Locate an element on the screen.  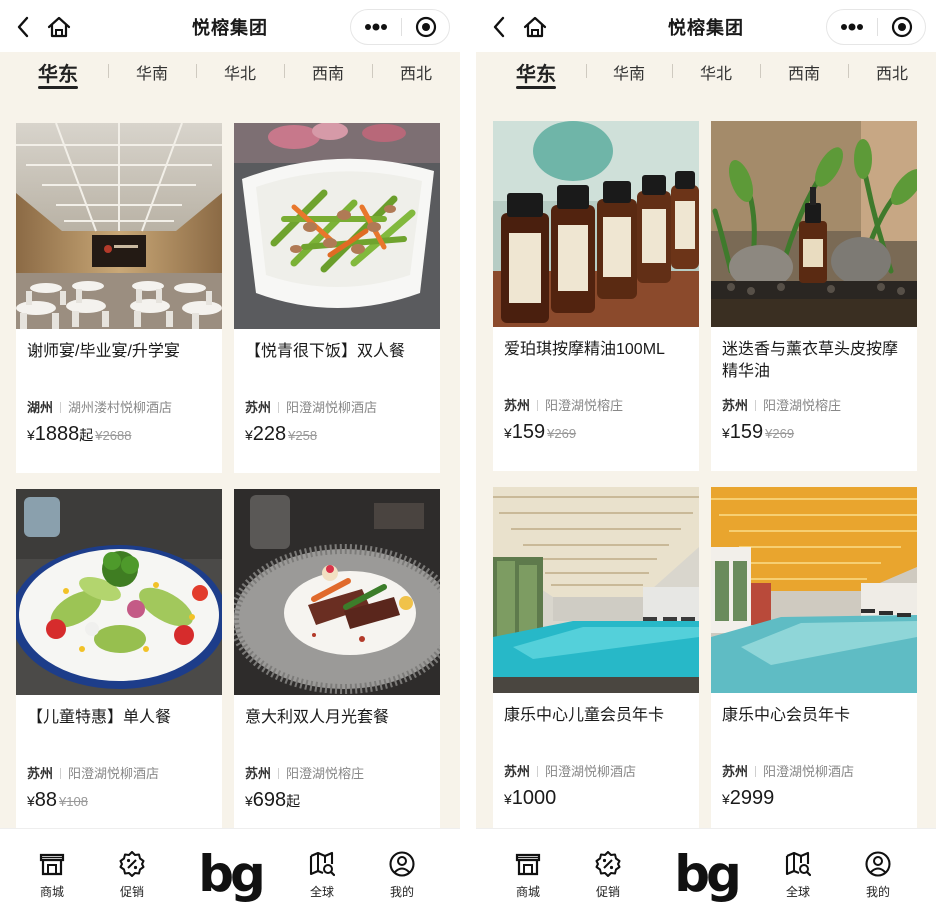
product-price: ¥1888起 ¥2688 is located at coordinates (79, 434).